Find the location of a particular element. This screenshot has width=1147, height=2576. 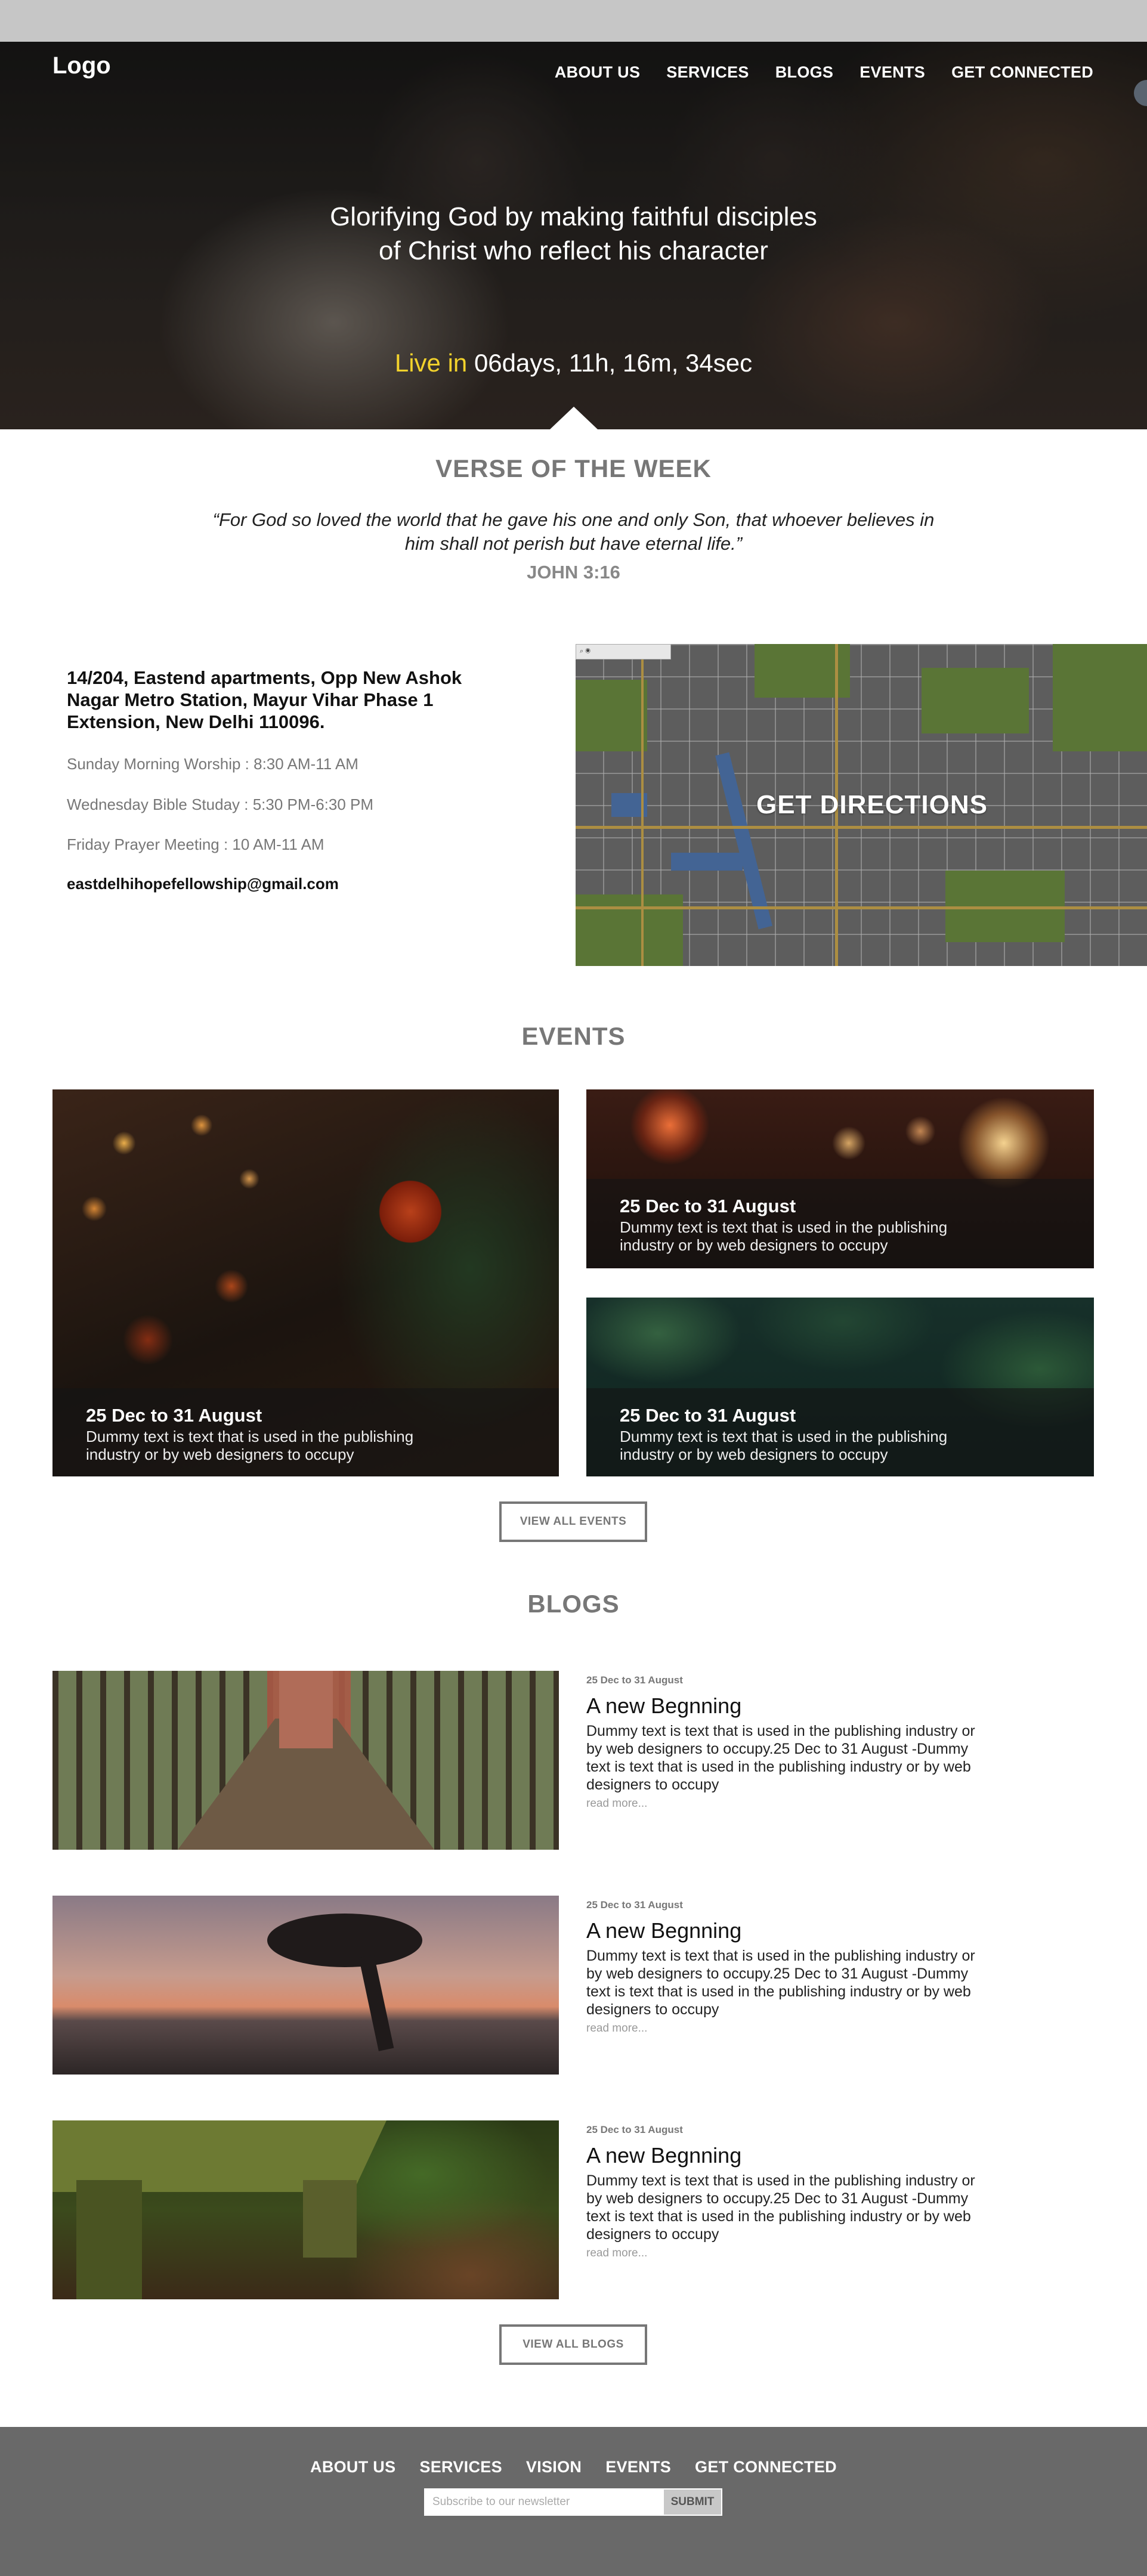

nav-about-us: ABOUT US is located at coordinates (597, 72).